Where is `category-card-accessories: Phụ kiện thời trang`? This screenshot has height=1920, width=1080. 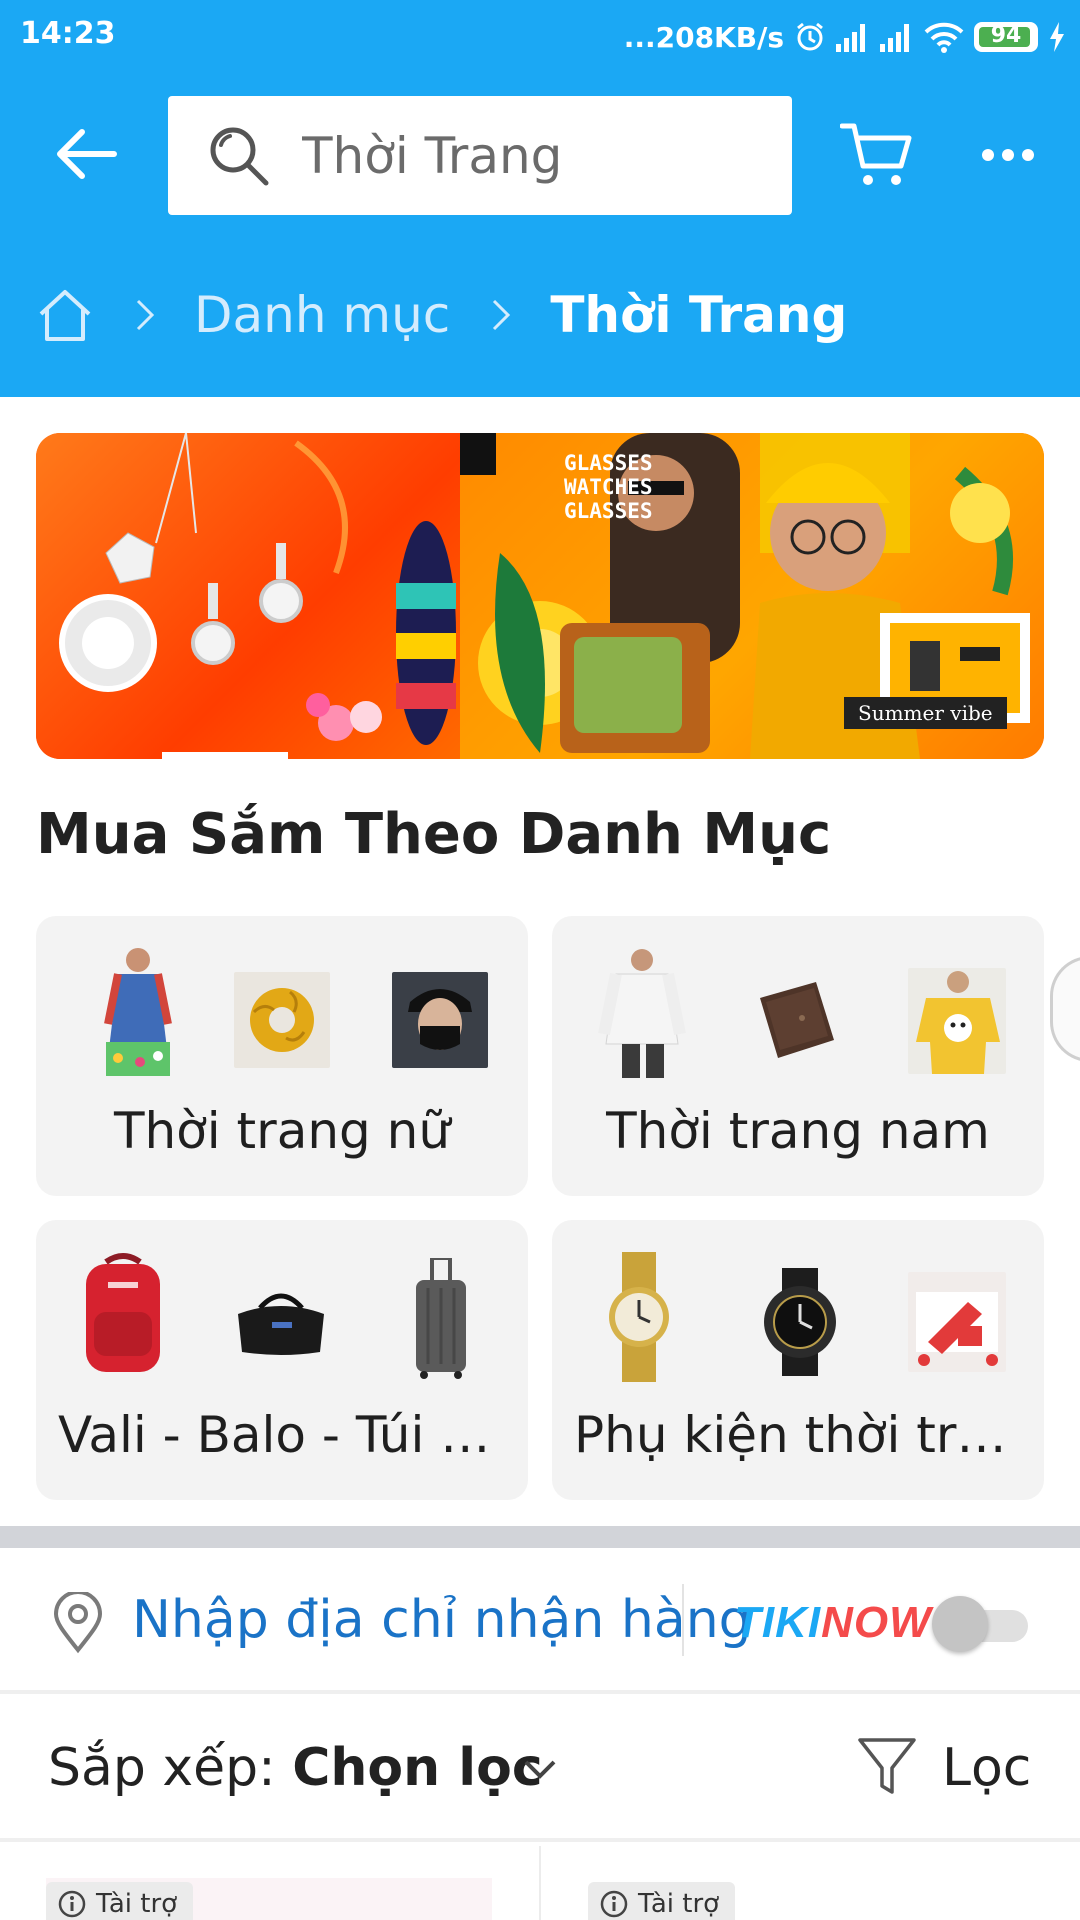 category-card-accessories: Phụ kiện thời trang is located at coordinates (798, 1360).